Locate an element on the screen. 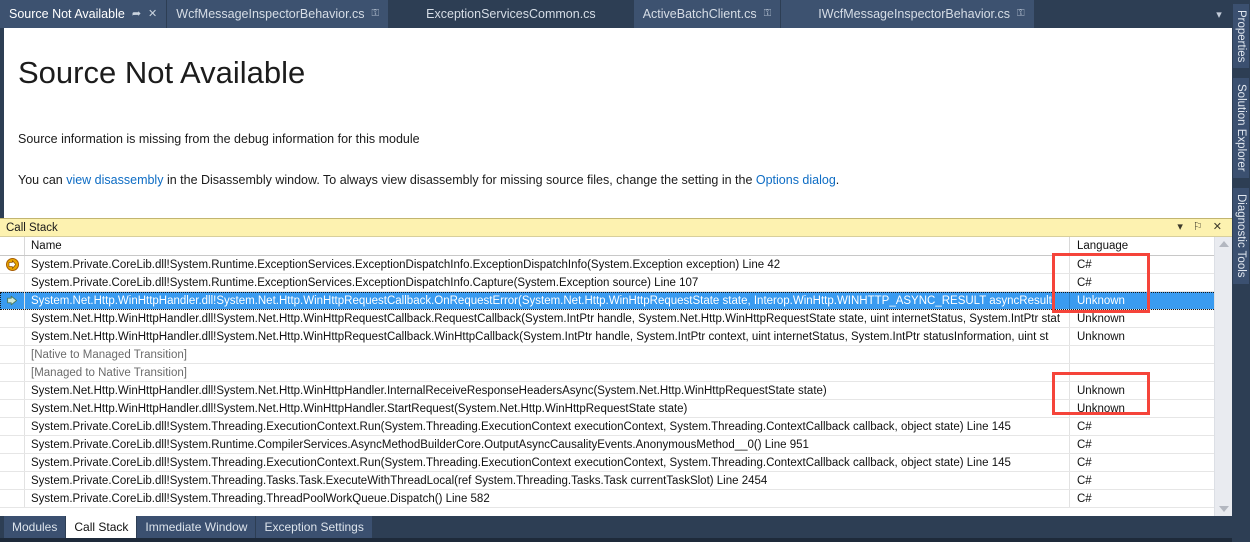 This screenshot has height=542, width=1250. tab-modules: Modules is located at coordinates (35, 527).